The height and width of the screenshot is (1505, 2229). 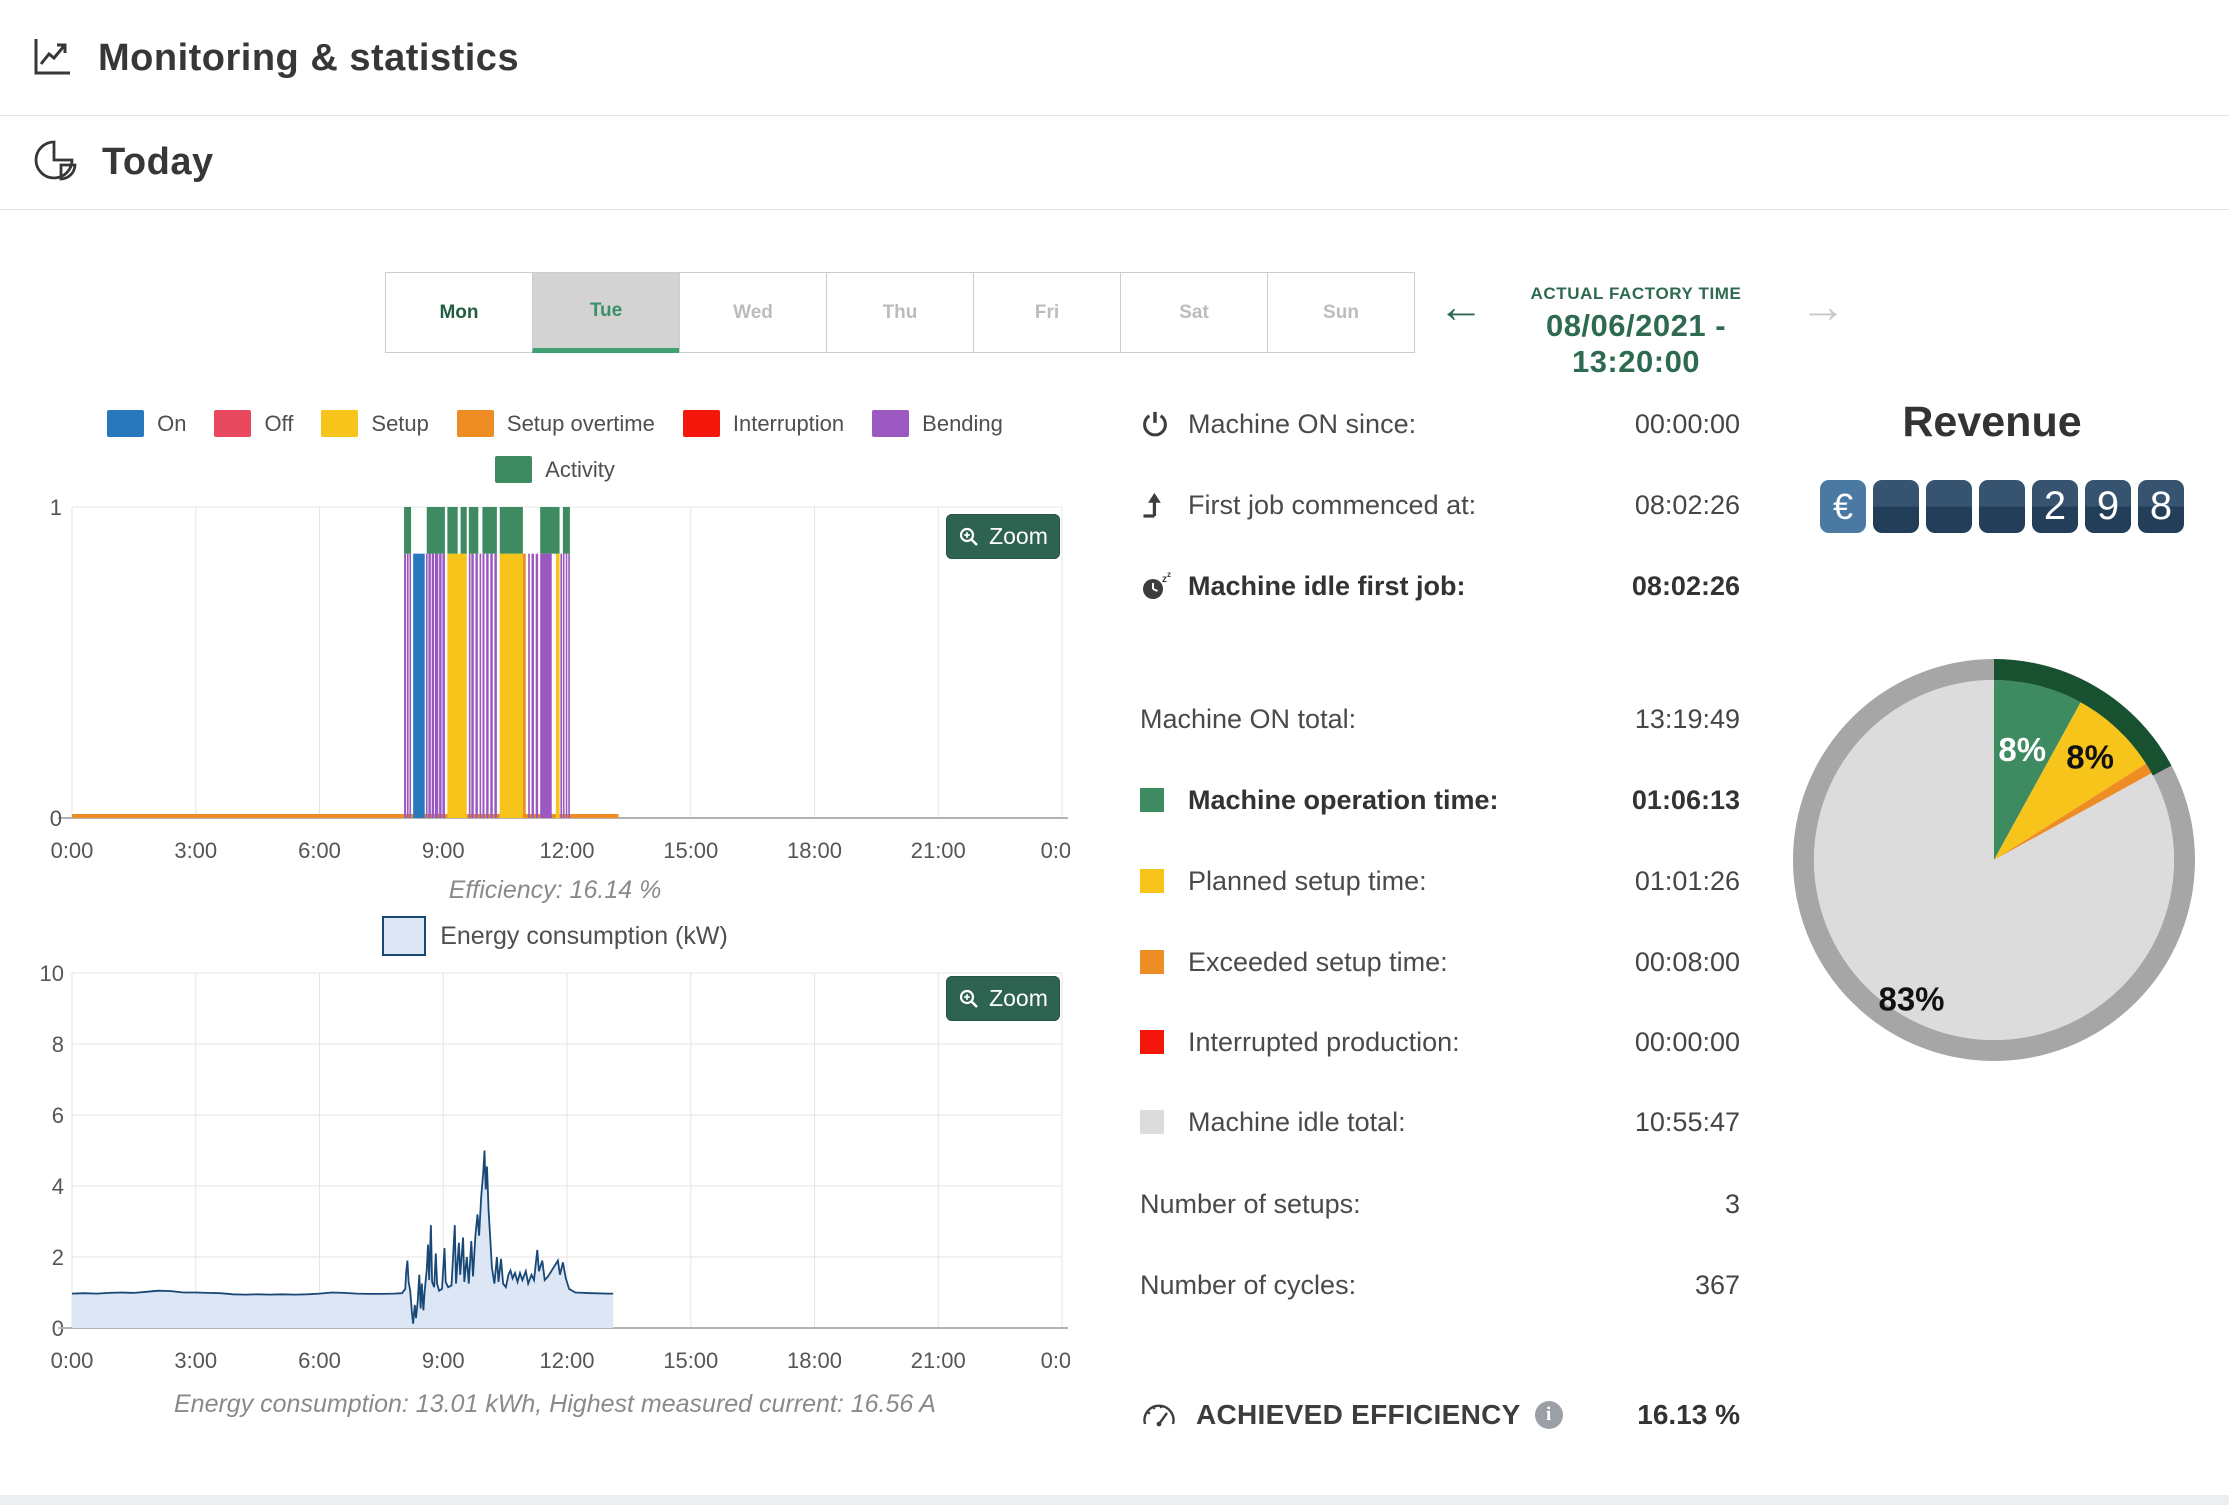 I want to click on tab-sun: Sun, so click(x=1341, y=312).